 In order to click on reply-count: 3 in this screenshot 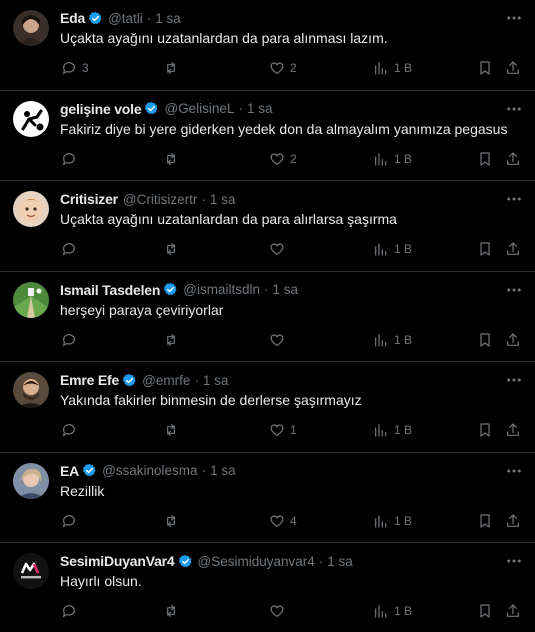, I will do `click(85, 68)`.